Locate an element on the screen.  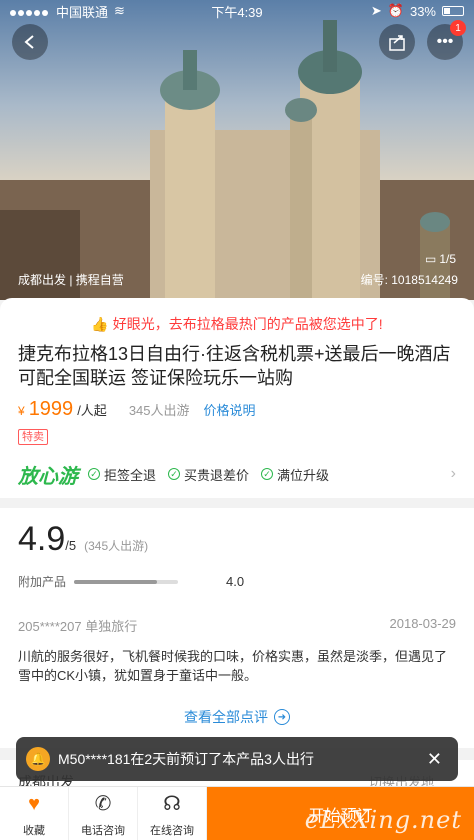
phone-icon: ✆ is located at coordinates (103, 804).